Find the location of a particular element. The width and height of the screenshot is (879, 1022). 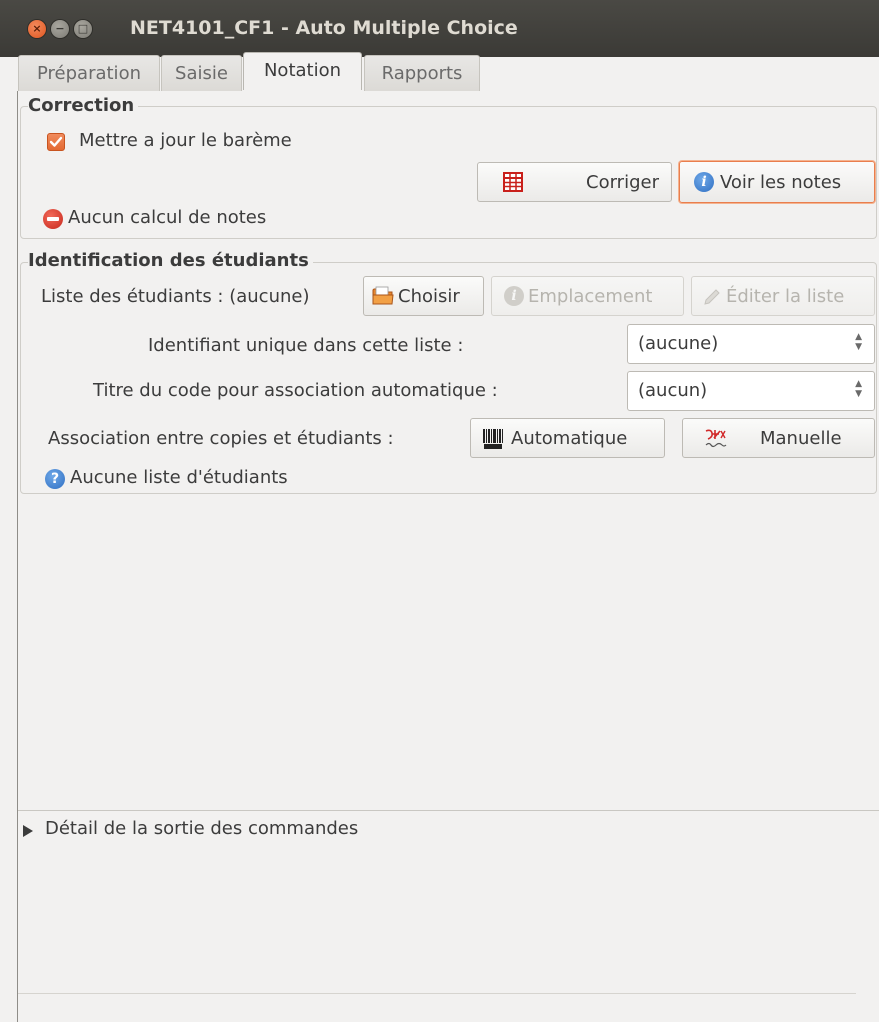

window-title: NET4101_CF1 - Auto Multiple Choice is located at coordinates (324, 28).